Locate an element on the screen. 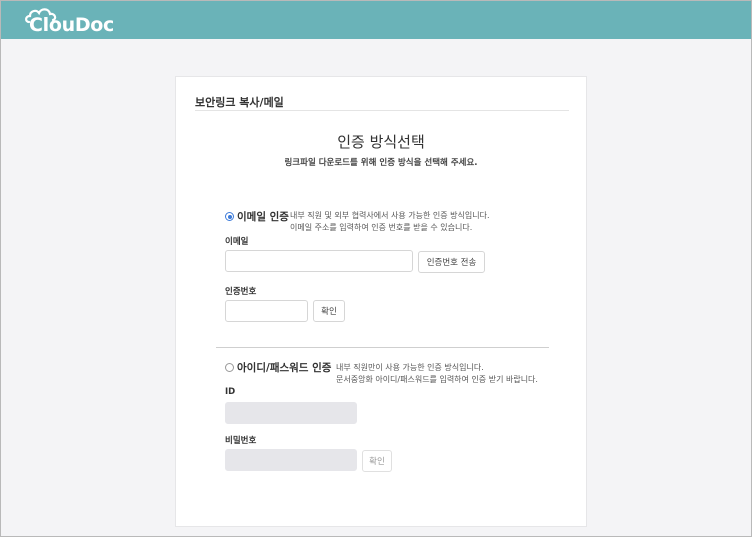  id-auth-desc-line1: 내부 직원만이 사용 가능한 인증 방식입니다. is located at coordinates (410, 367).